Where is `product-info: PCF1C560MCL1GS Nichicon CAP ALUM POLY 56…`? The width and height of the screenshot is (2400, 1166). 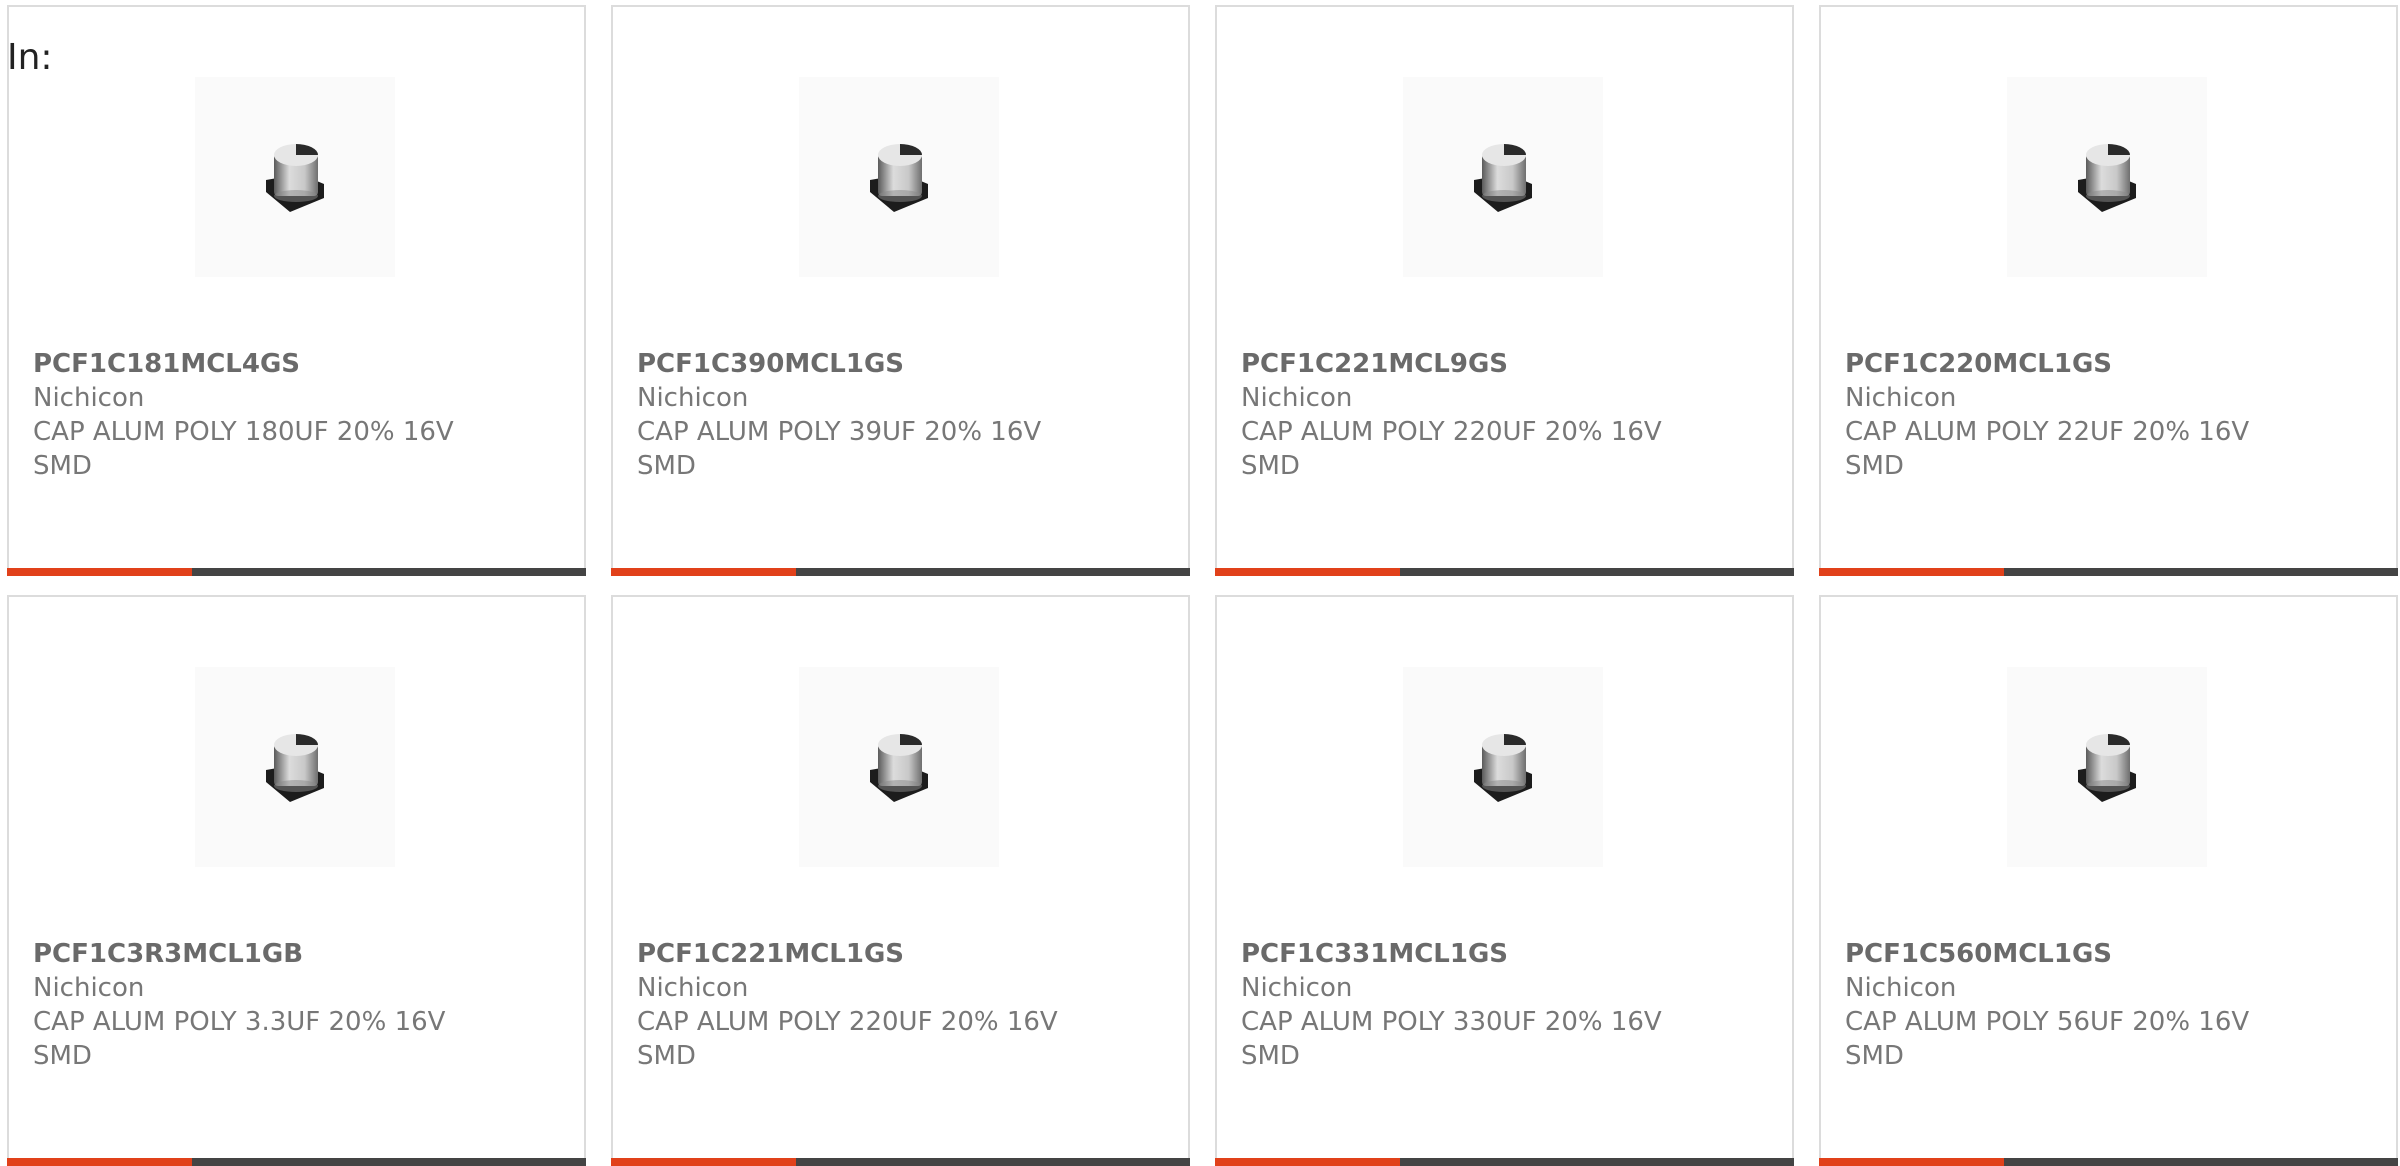
product-info: PCF1C560MCL1GS Nichicon CAP ALUM POLY 56… is located at coordinates (2105, 1005).